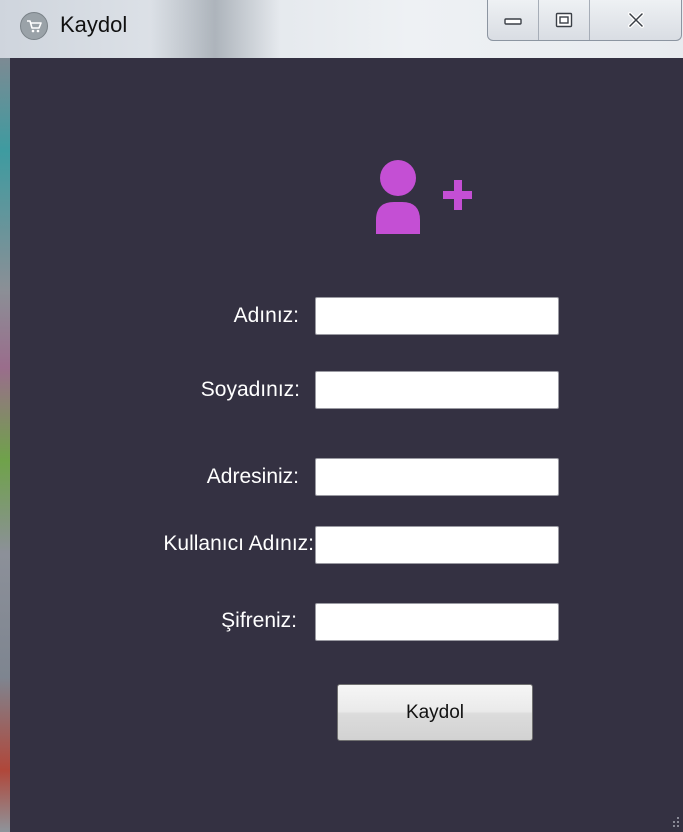 Image resolution: width=683 pixels, height=832 pixels. Describe the element at coordinates (94, 24) in the screenshot. I see `window-title: Kaydol` at that location.